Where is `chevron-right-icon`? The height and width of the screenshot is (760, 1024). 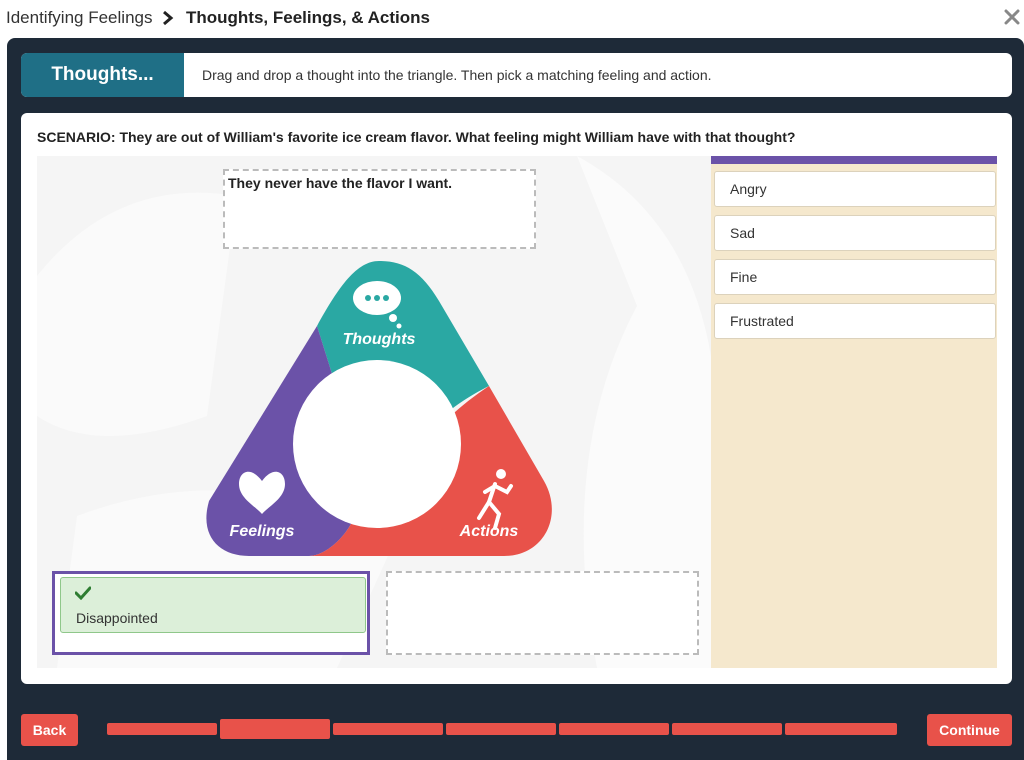
chevron-right-icon is located at coordinates (168, 18).